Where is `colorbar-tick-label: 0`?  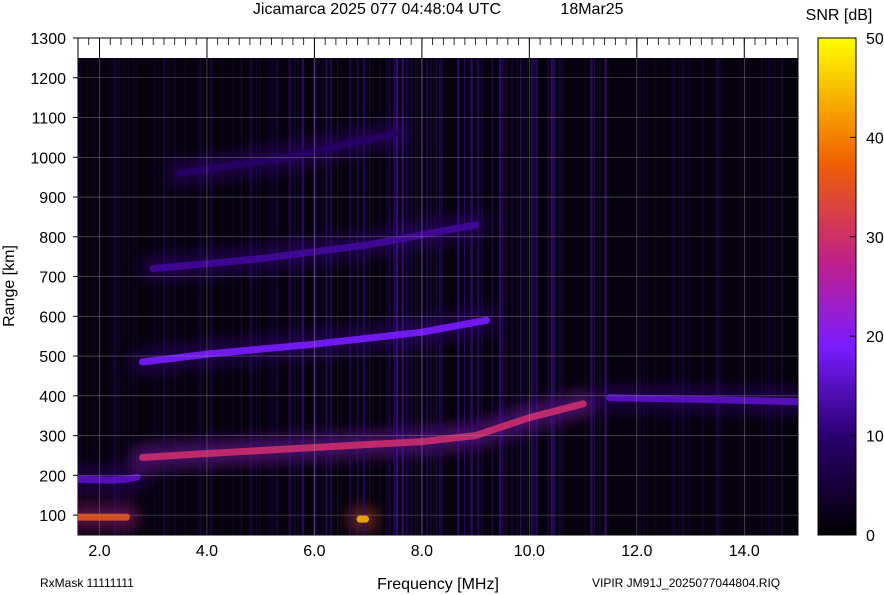 colorbar-tick-label: 0 is located at coordinates (870, 536).